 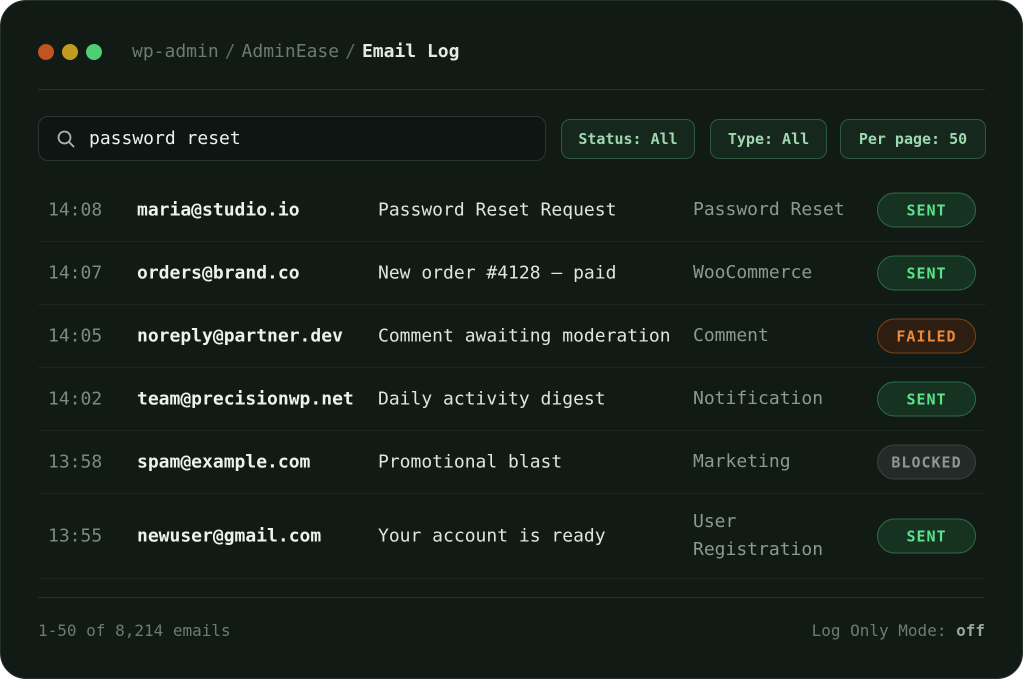 What do you see at coordinates (511, 53) in the screenshot?
I see `title-bar: wp-admin / AdminEase / Email Log` at bounding box center [511, 53].